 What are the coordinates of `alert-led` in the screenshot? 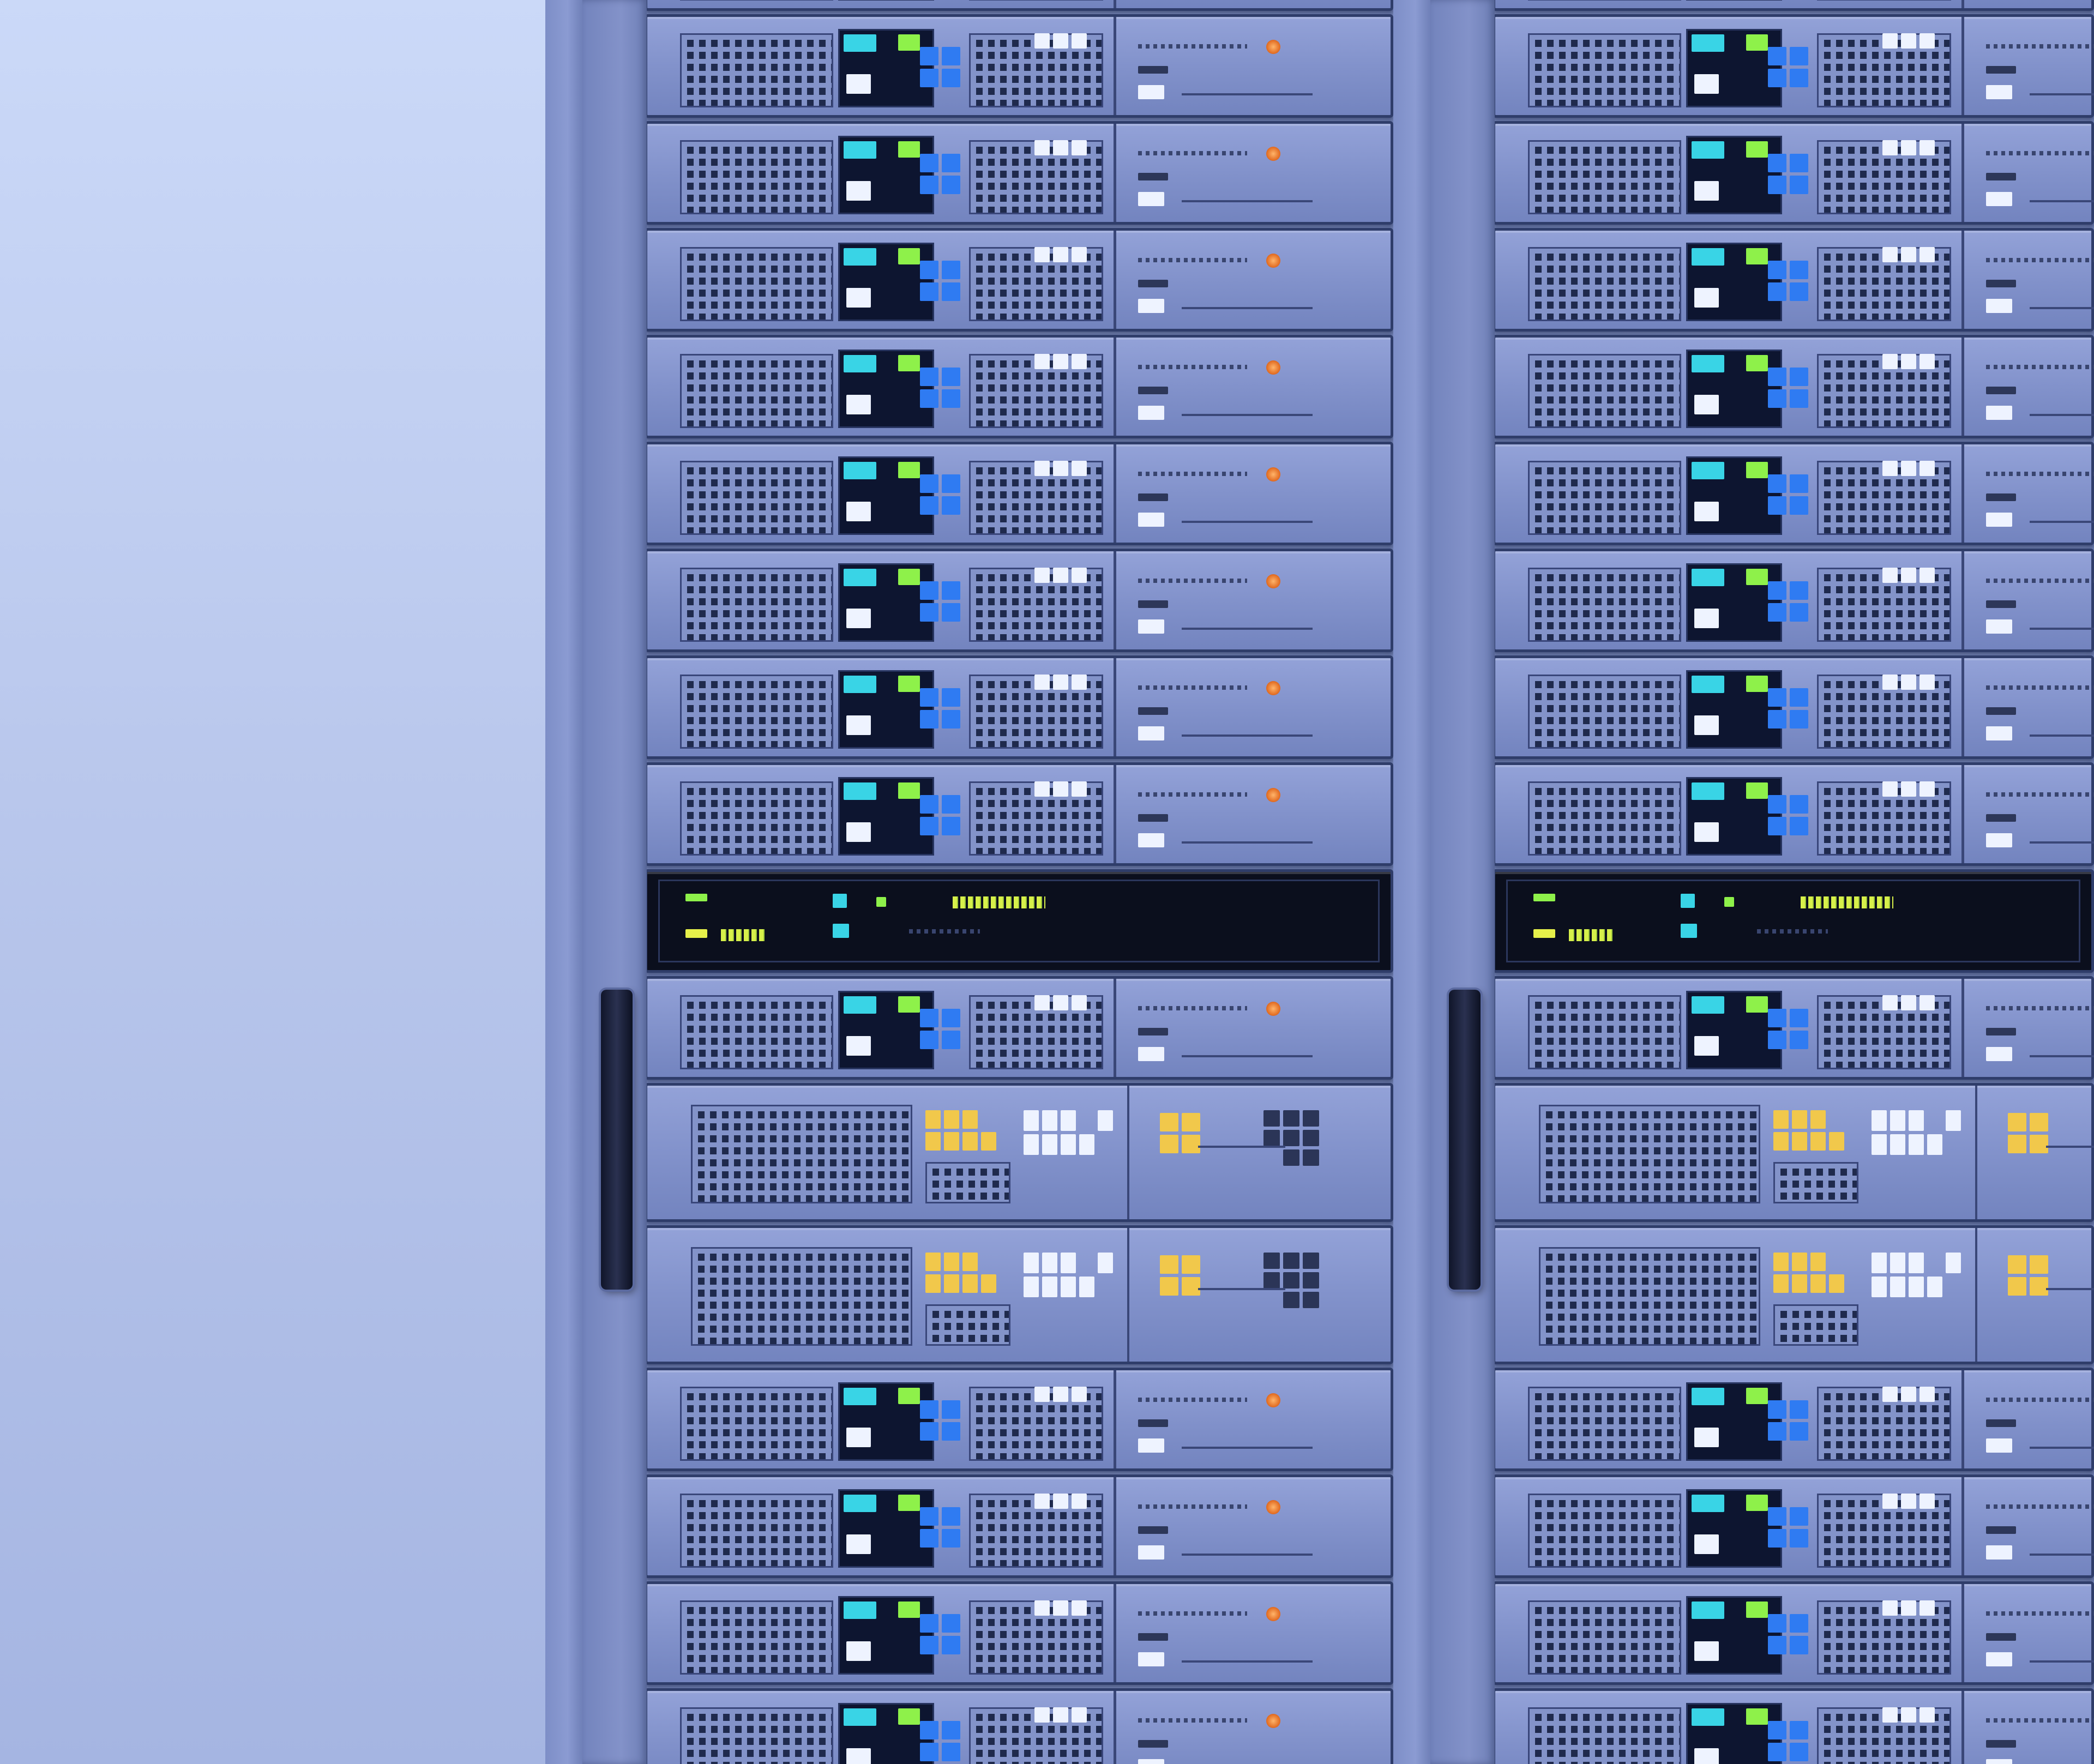 It's located at (1273, 688).